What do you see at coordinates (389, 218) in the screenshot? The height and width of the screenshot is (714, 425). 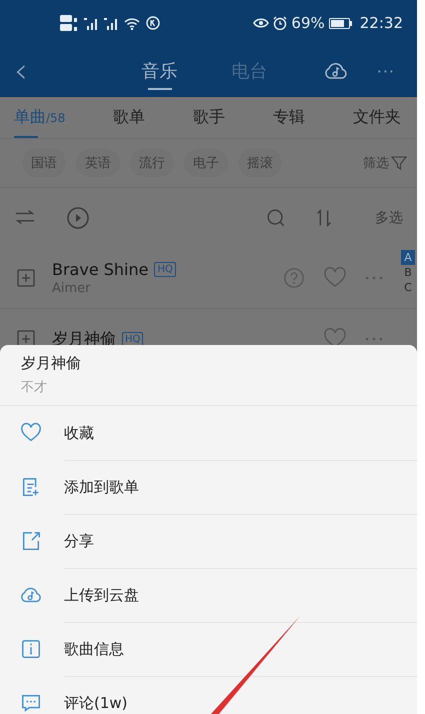 I see `multi-select-button: 多选` at bounding box center [389, 218].